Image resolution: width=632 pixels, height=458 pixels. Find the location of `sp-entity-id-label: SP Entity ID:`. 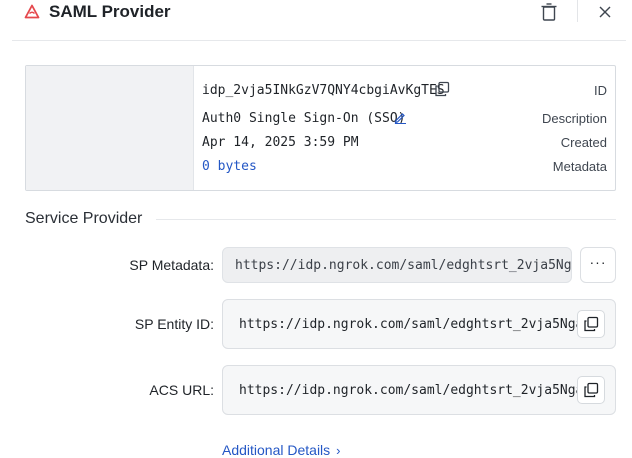

sp-entity-id-label: SP Entity ID: is located at coordinates (174, 324).